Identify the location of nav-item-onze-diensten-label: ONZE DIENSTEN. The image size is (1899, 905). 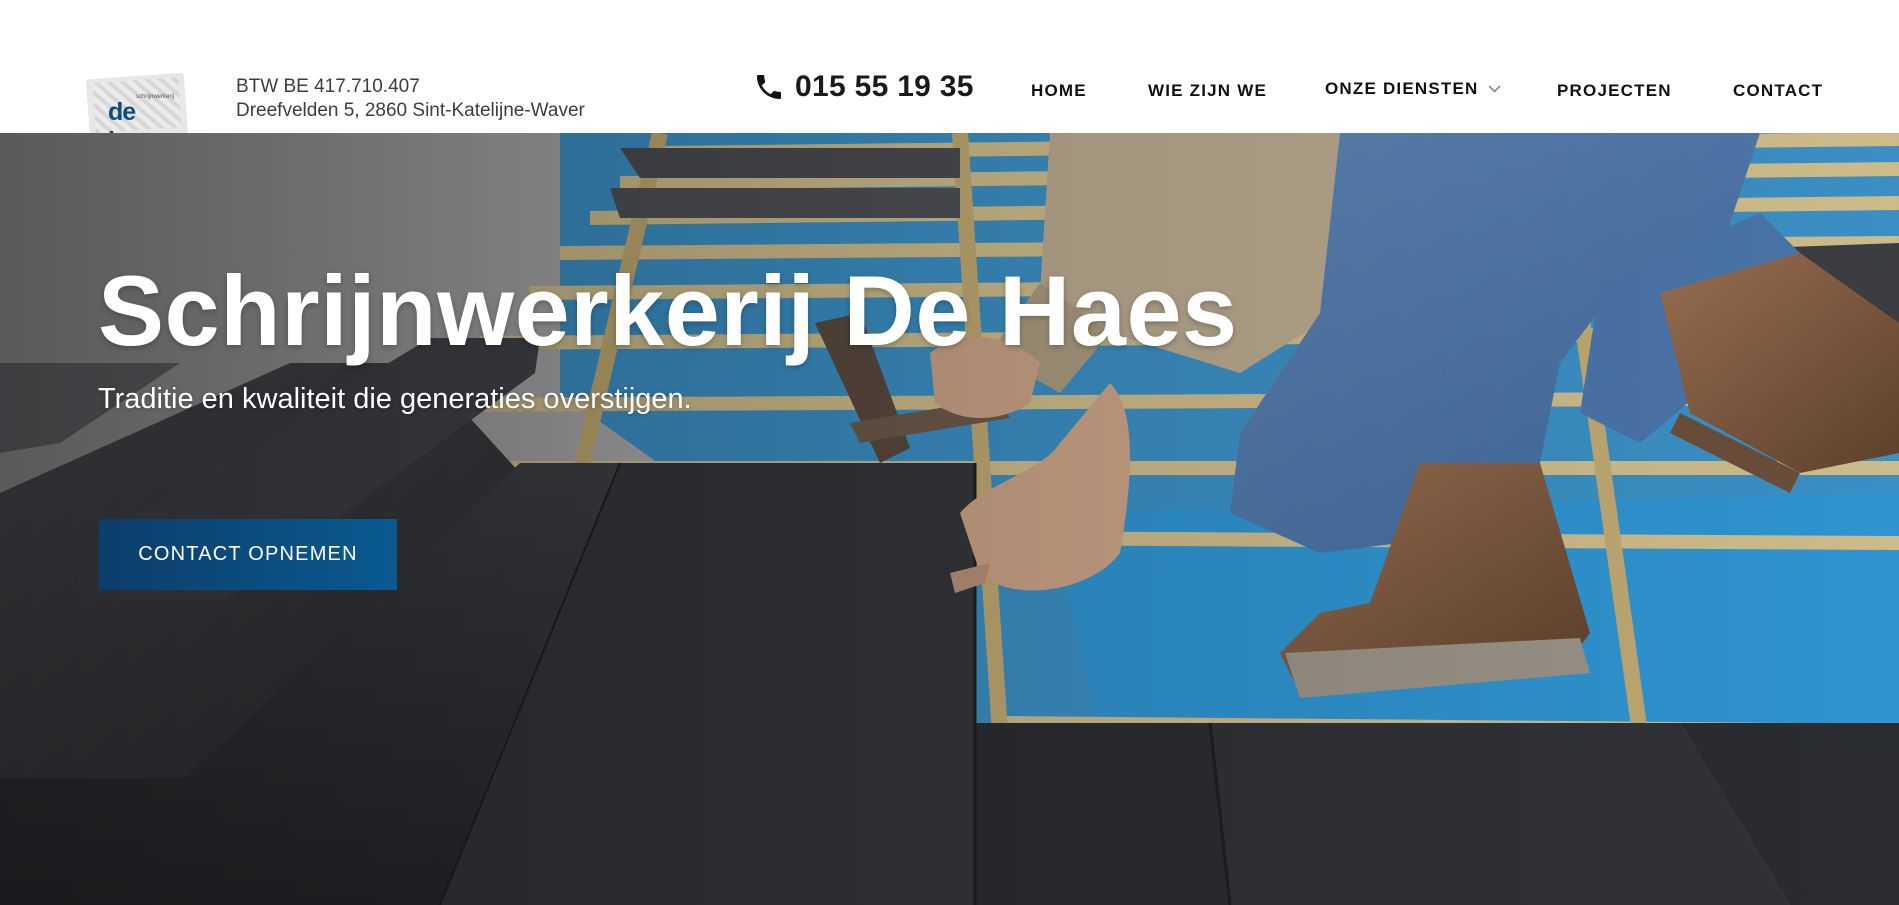
(1402, 88).